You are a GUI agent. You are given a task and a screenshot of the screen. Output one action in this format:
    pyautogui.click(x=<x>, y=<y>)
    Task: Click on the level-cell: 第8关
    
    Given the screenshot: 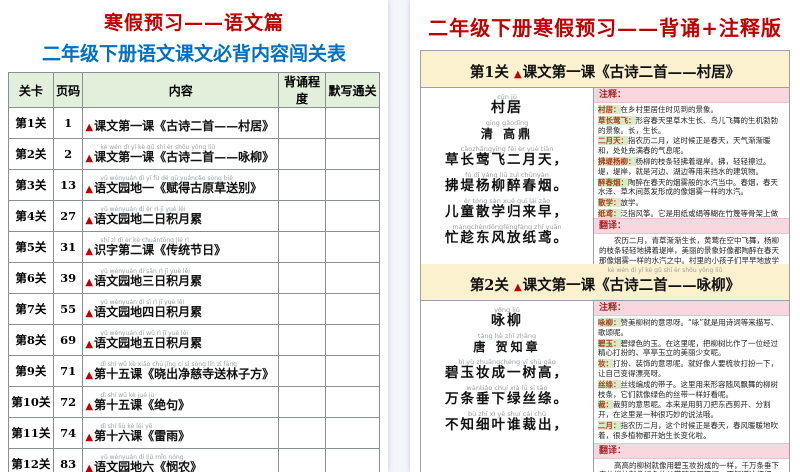 What is the action you would take?
    pyautogui.click(x=31, y=340)
    